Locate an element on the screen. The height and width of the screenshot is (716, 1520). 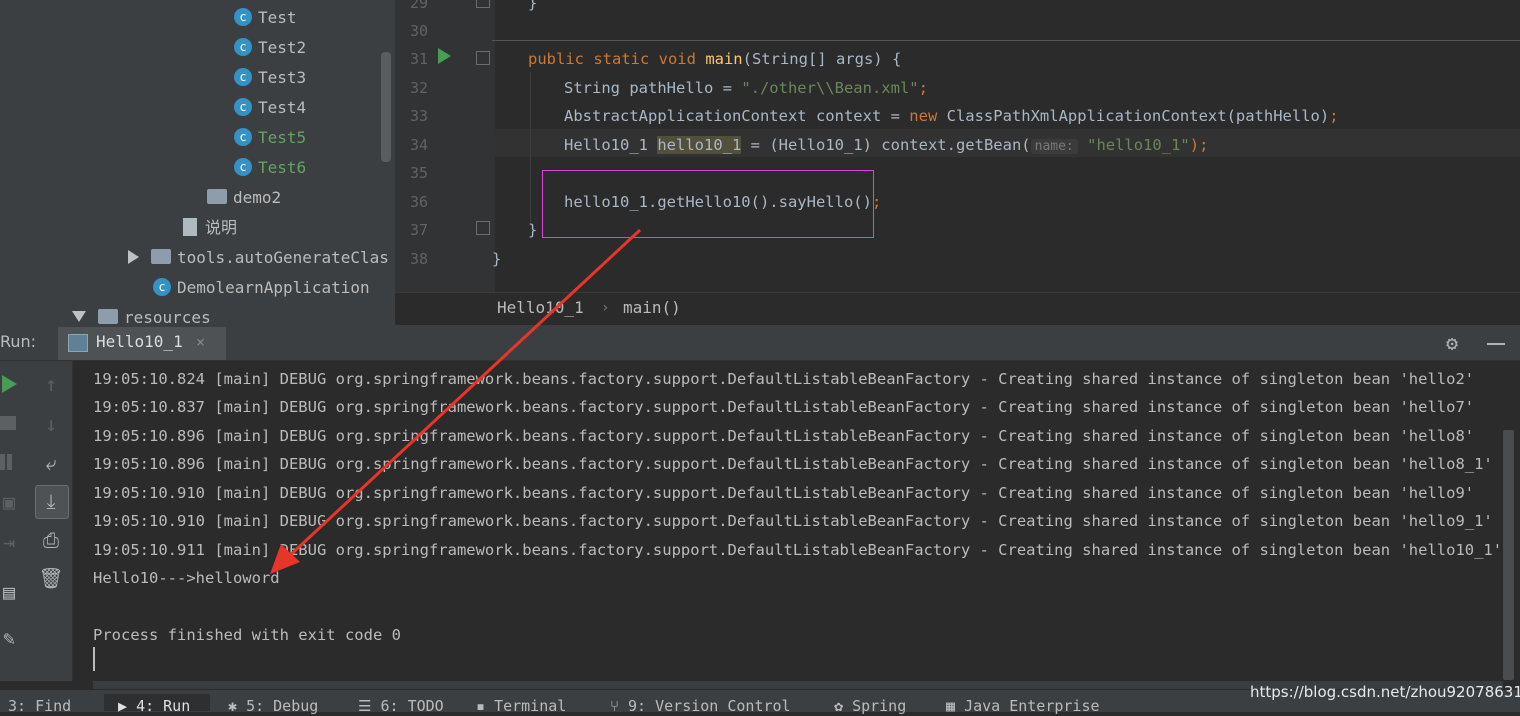
line-number: 37 is located at coordinates (418, 230).